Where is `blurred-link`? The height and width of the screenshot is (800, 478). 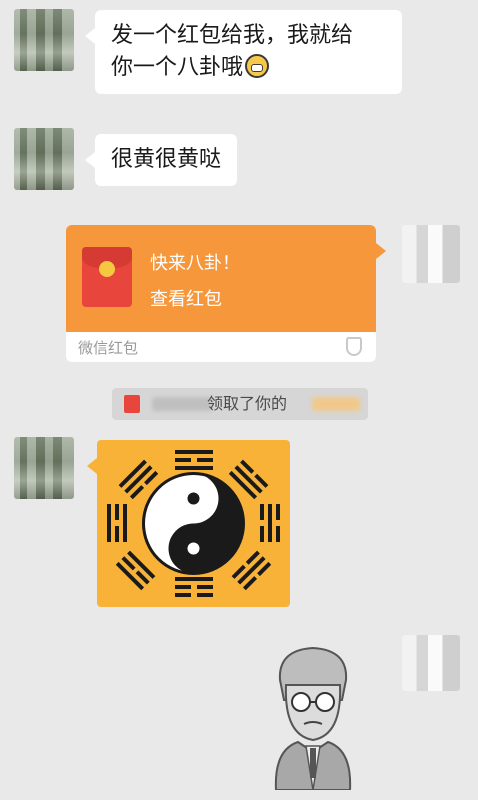 blurred-link is located at coordinates (336, 404).